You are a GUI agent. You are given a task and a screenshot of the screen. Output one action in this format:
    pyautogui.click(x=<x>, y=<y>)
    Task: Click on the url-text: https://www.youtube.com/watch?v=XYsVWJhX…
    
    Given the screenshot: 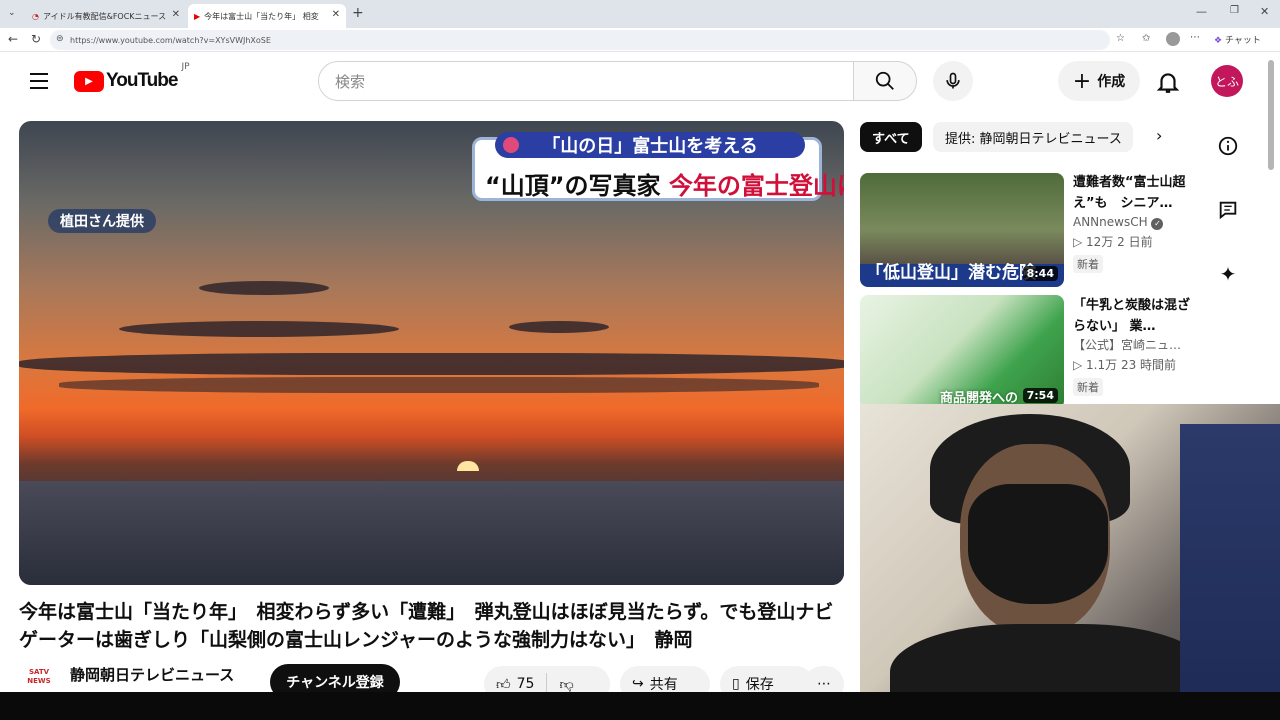 What is the action you would take?
    pyautogui.click(x=170, y=40)
    